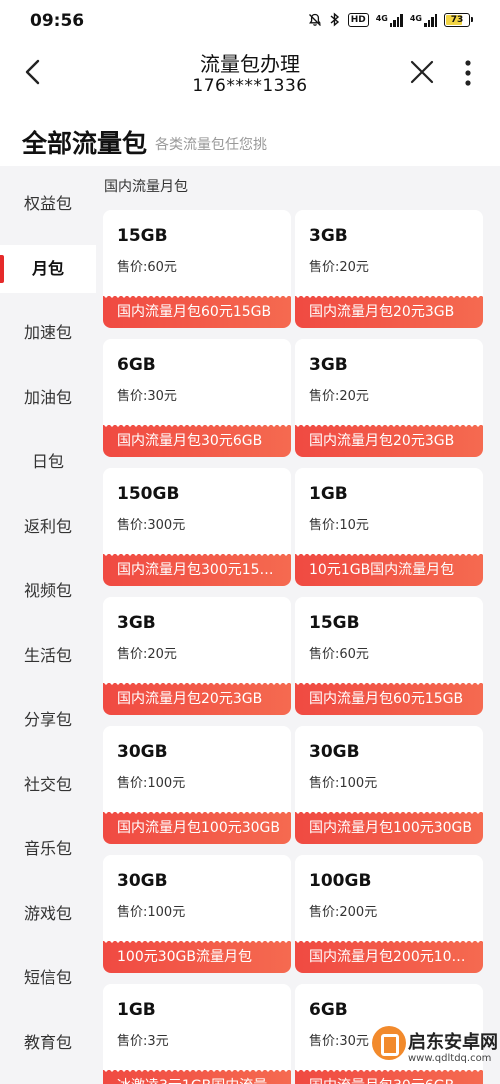  Describe the element at coordinates (48, 1043) in the screenshot. I see `sidebar-item: 教育包` at that location.